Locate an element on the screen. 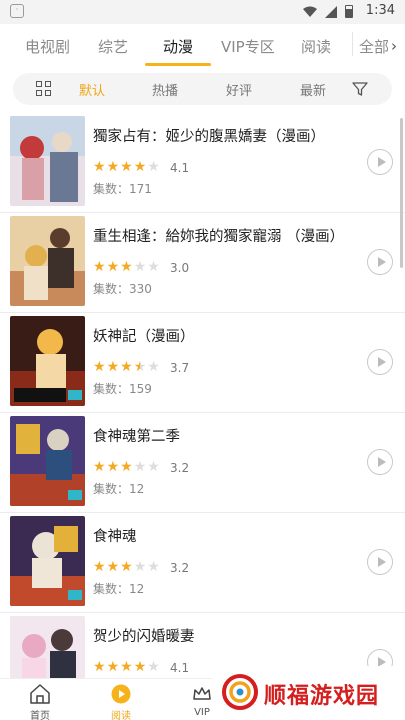  nav-reading: 阅读 is located at coordinates (121, 700).